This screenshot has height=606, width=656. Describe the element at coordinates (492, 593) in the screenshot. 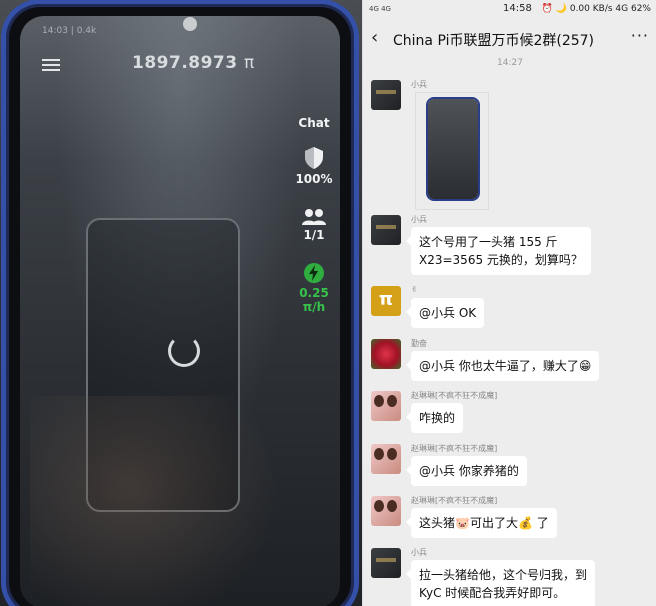

I see `message-text: KyC 时候配合我弄好即可。` at that location.